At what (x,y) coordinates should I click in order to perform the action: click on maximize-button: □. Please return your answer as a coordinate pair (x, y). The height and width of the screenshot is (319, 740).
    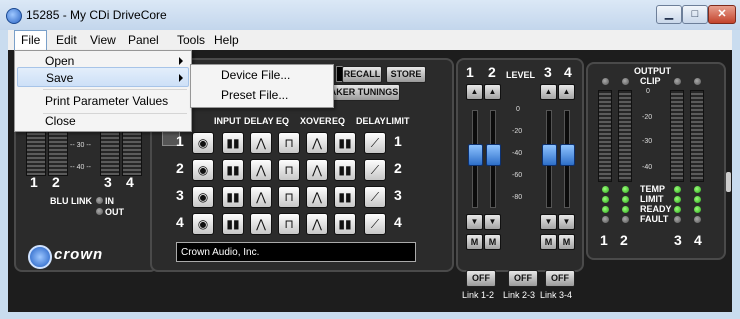
    Looking at the image, I should click on (695, 14).